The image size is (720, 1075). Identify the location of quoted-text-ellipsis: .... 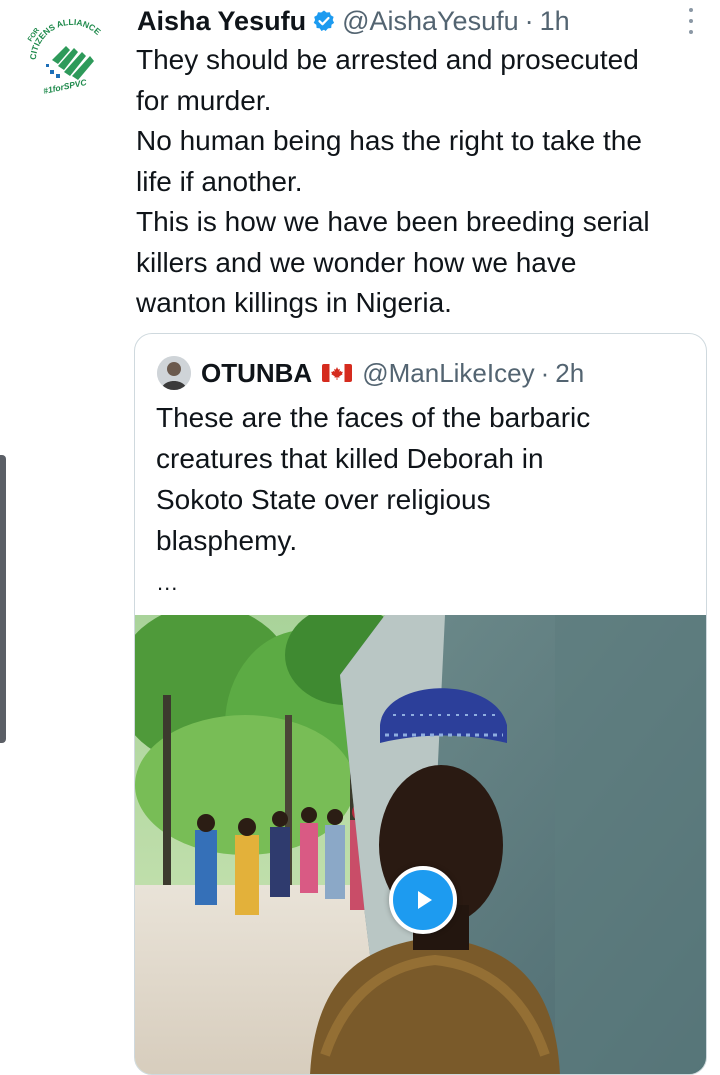
(168, 582).